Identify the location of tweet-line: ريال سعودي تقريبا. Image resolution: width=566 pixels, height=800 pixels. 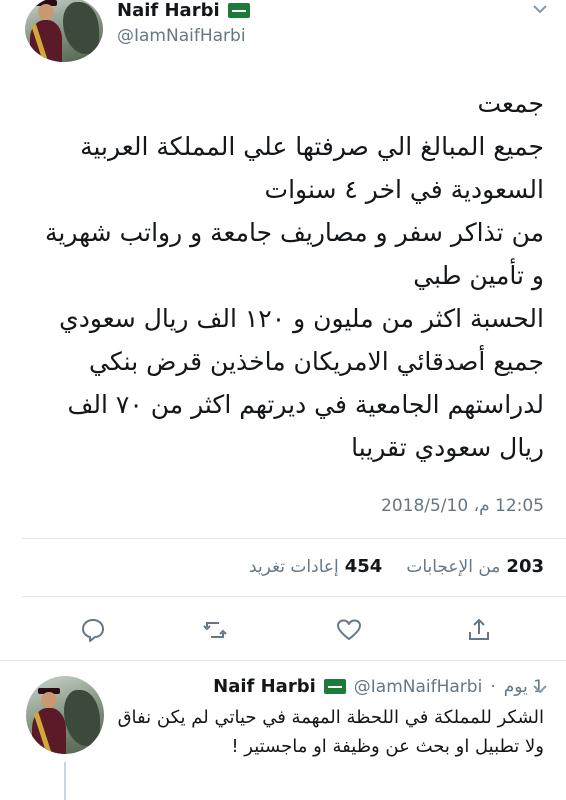
(447, 447).